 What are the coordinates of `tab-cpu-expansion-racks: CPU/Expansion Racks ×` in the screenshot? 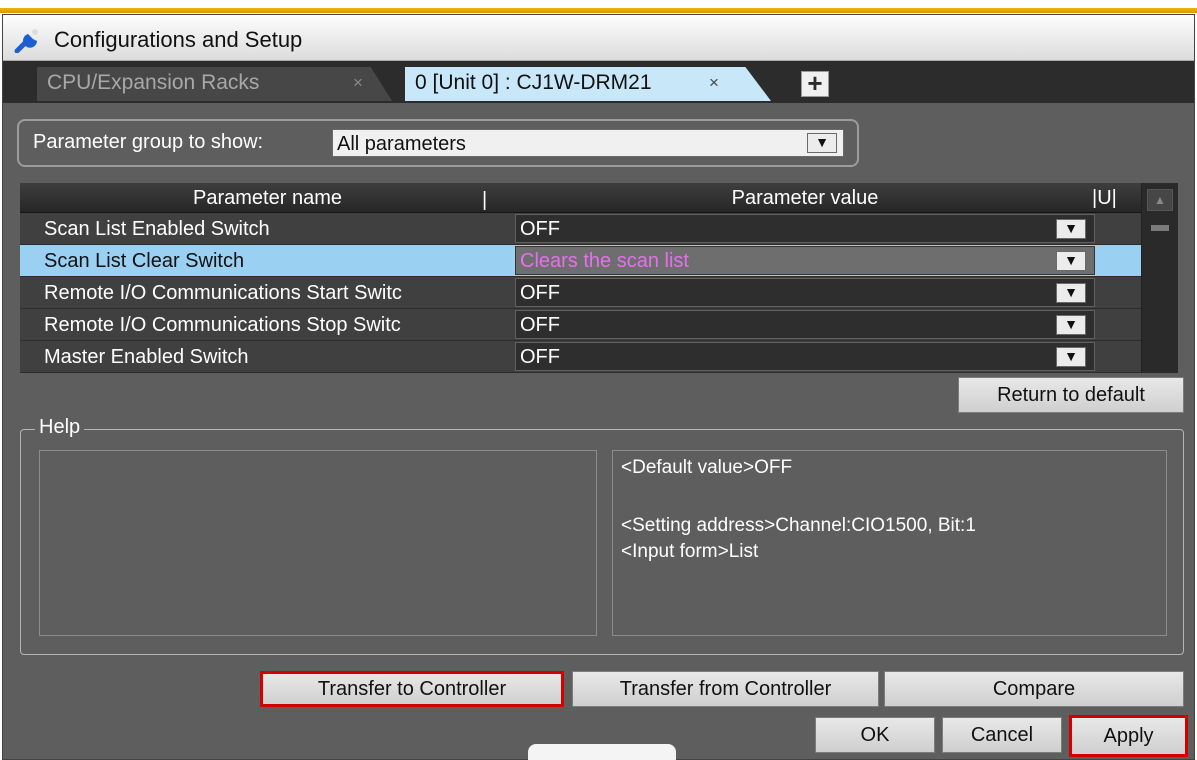 It's located at (214, 84).